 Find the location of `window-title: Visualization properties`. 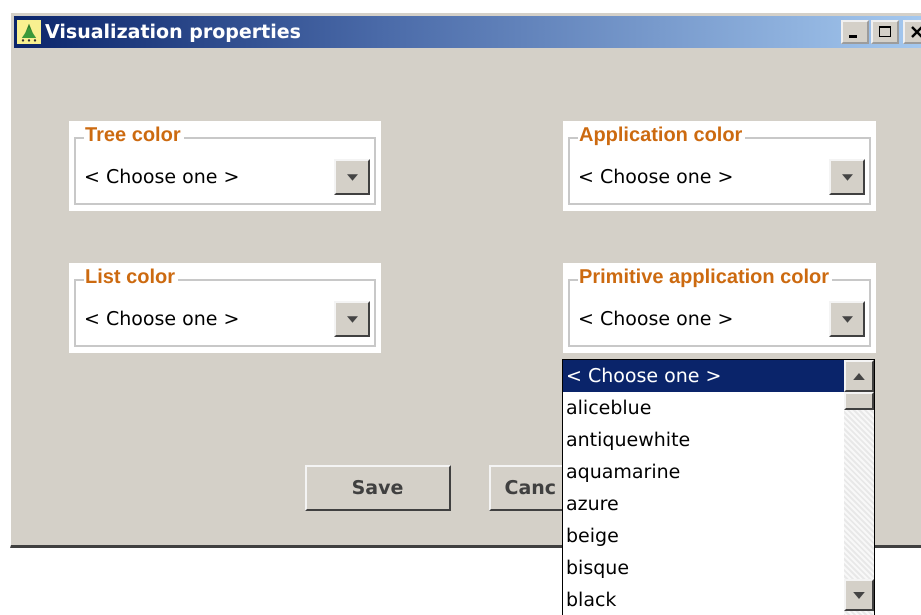

window-title: Visualization properties is located at coordinates (173, 32).